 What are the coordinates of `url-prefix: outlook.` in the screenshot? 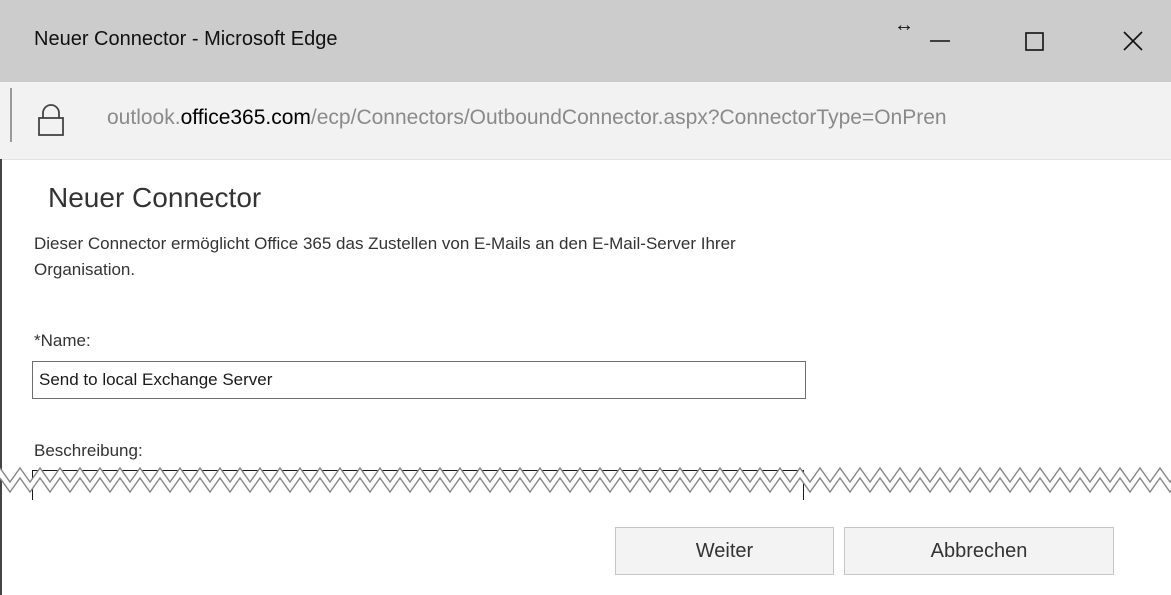 It's located at (144, 117).